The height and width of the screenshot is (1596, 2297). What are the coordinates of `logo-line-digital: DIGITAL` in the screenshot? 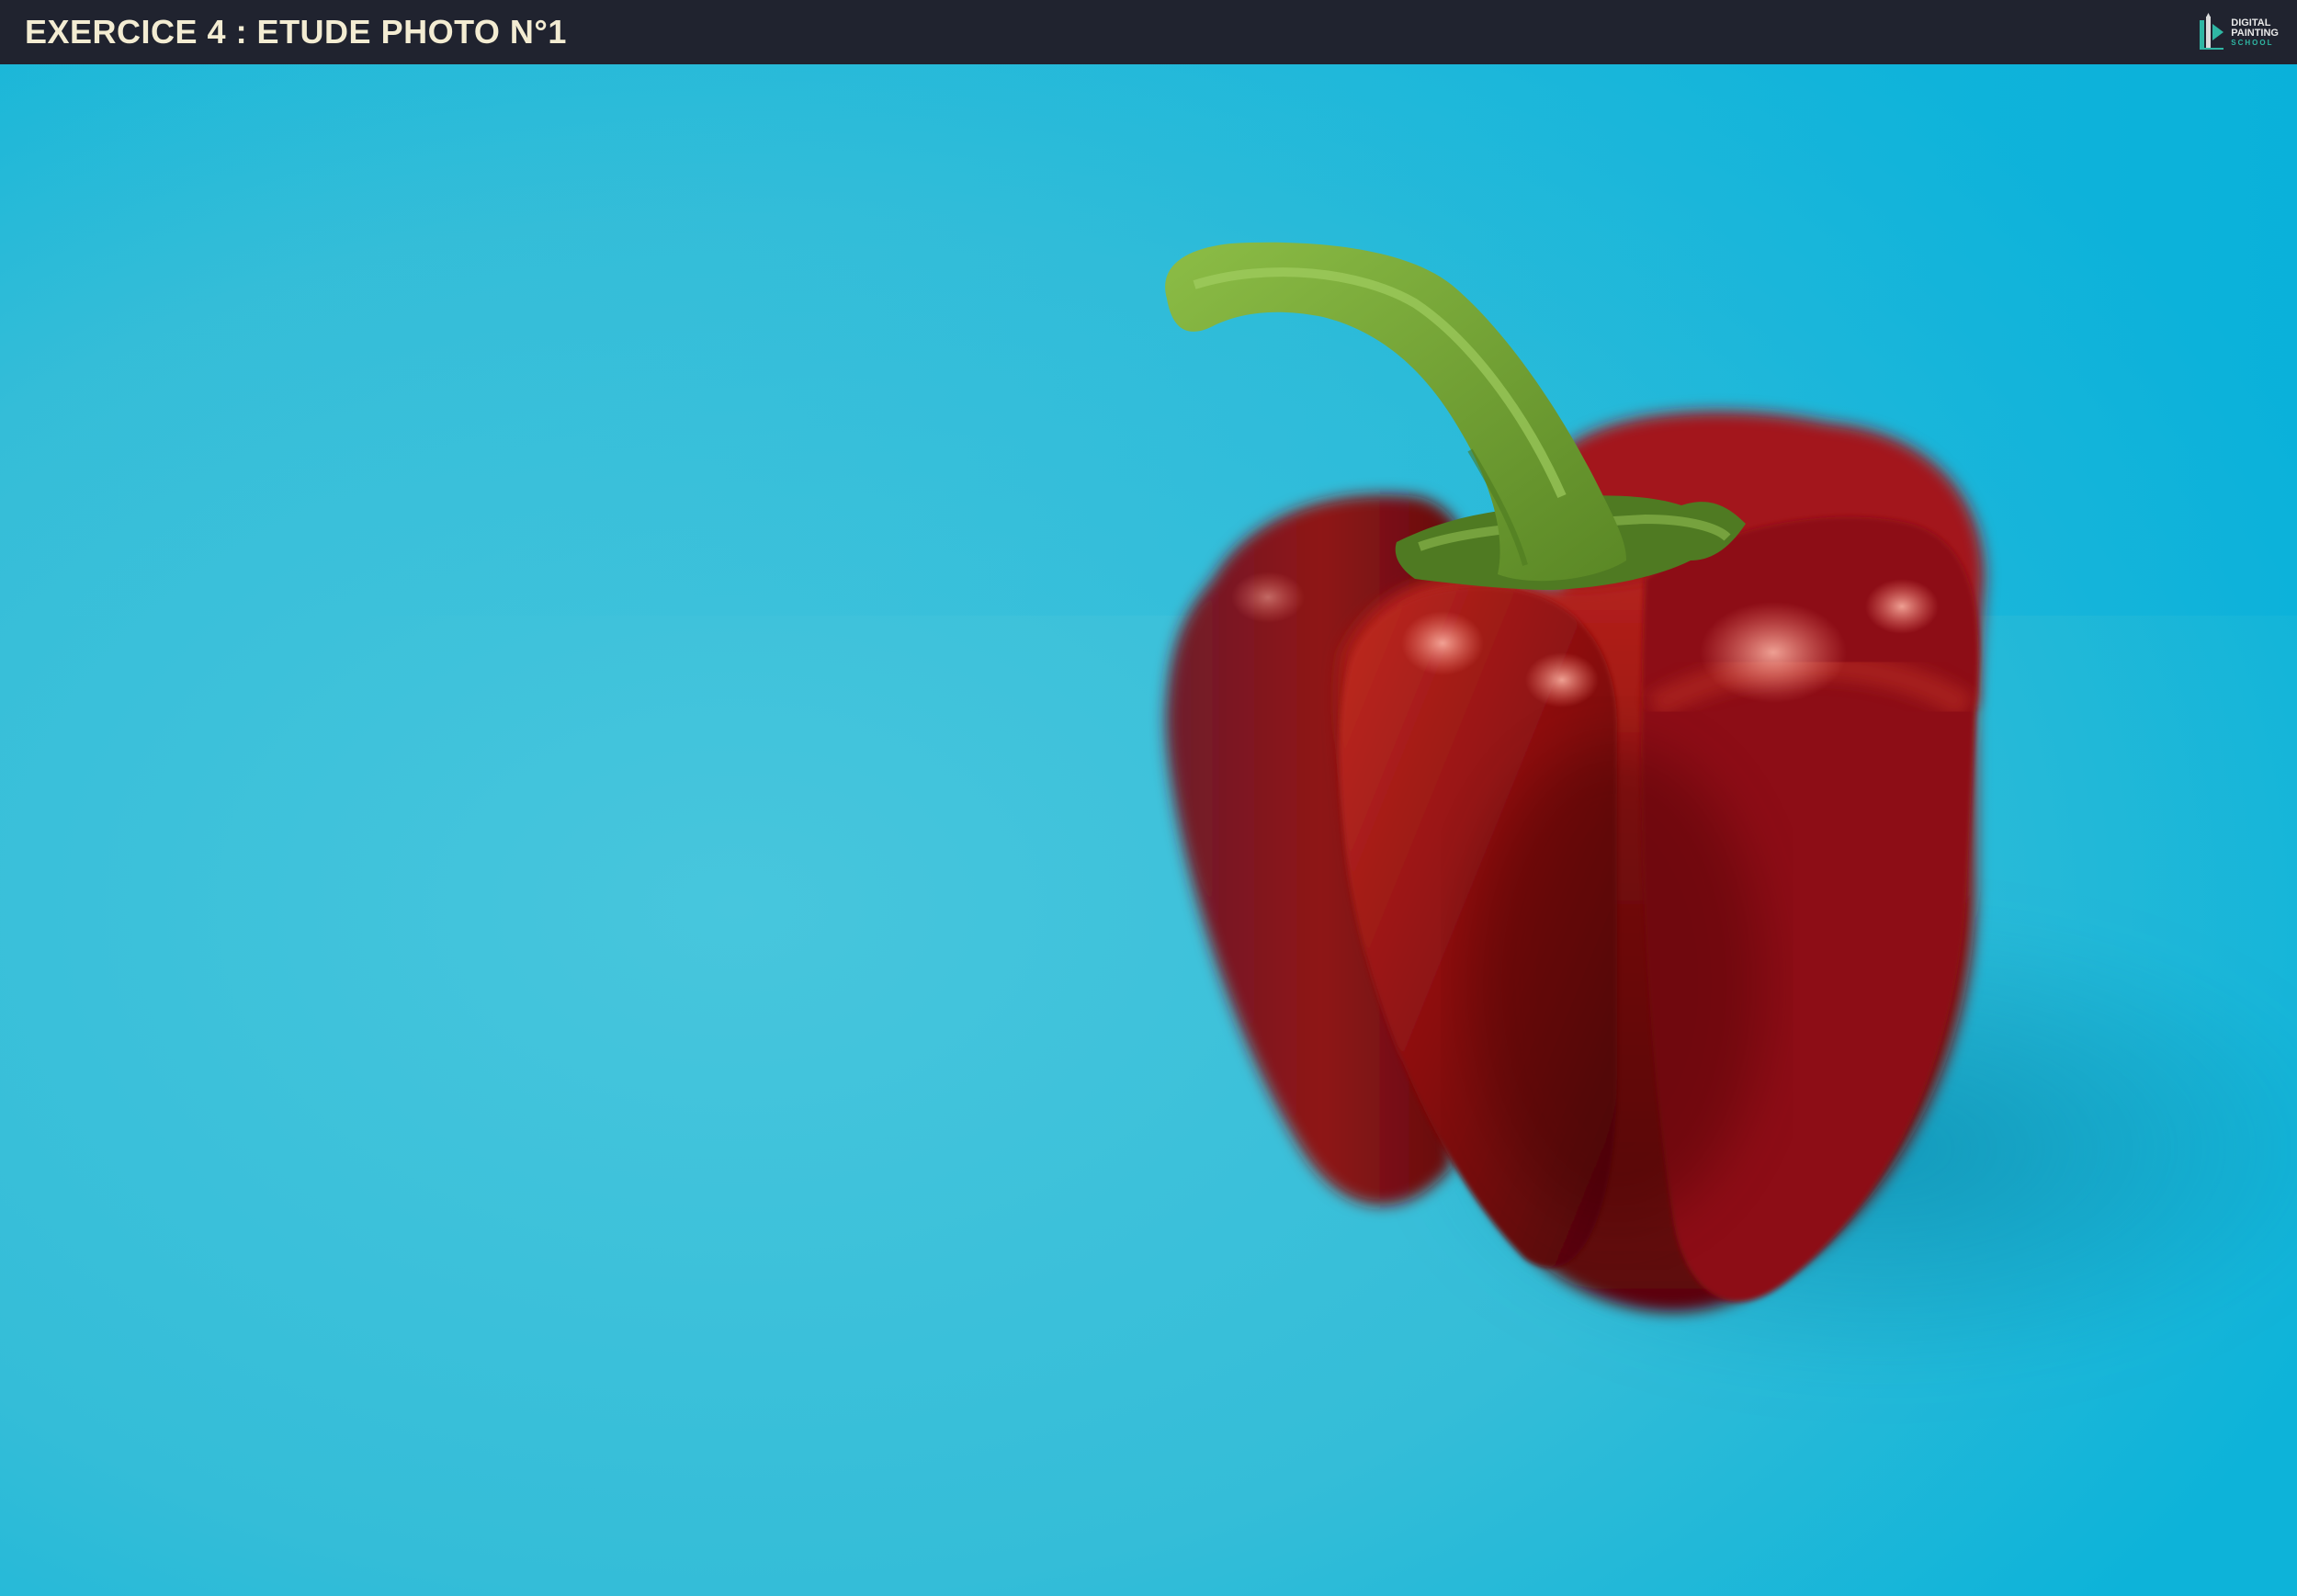 It's located at (2251, 22).